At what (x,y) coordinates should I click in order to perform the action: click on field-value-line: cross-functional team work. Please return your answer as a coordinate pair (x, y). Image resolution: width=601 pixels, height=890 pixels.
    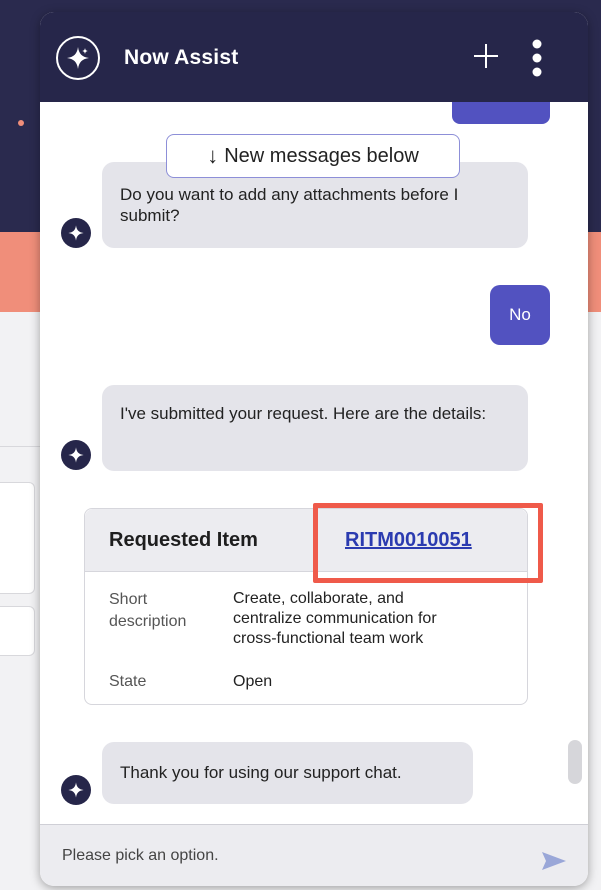
    Looking at the image, I should click on (328, 638).